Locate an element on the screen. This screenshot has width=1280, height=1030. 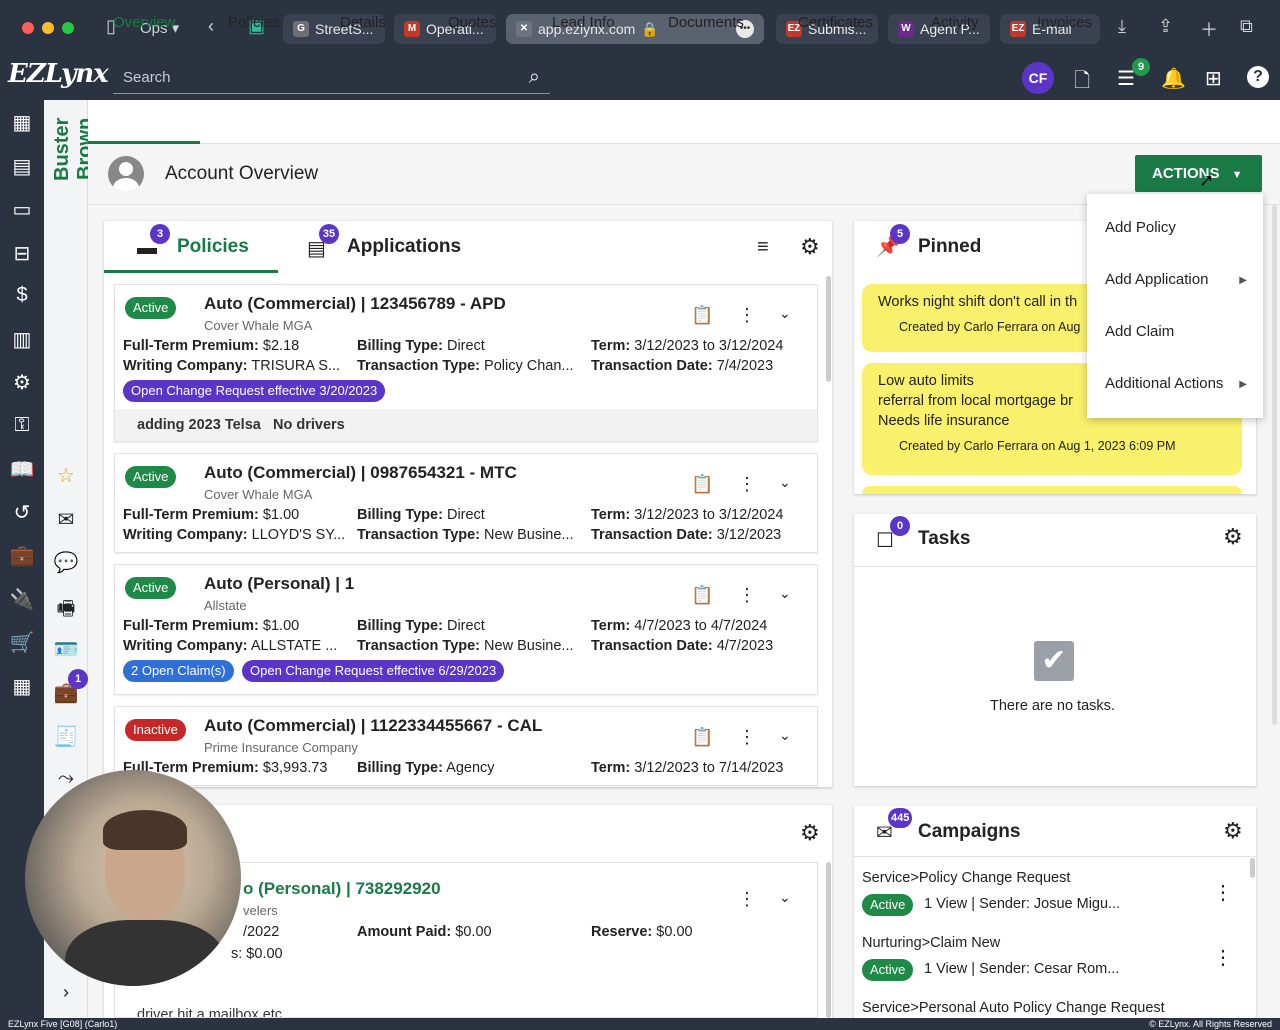
mail-icon: ✉ is located at coordinates (66, 519).